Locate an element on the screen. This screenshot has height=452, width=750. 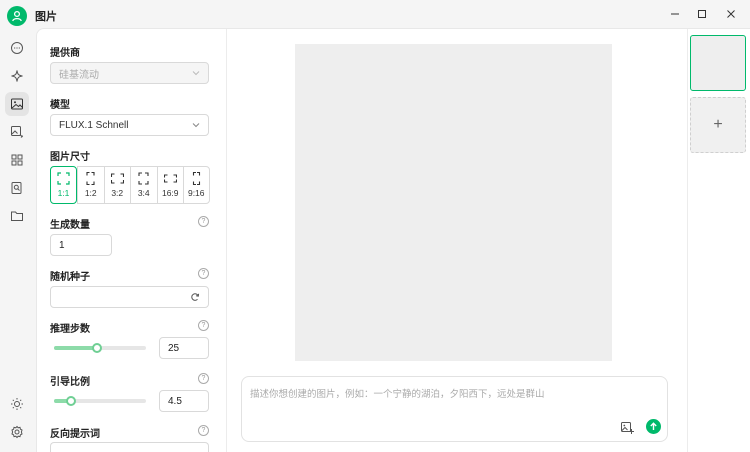
size-option-1-1: 1:1 is located at coordinates (63, 185).